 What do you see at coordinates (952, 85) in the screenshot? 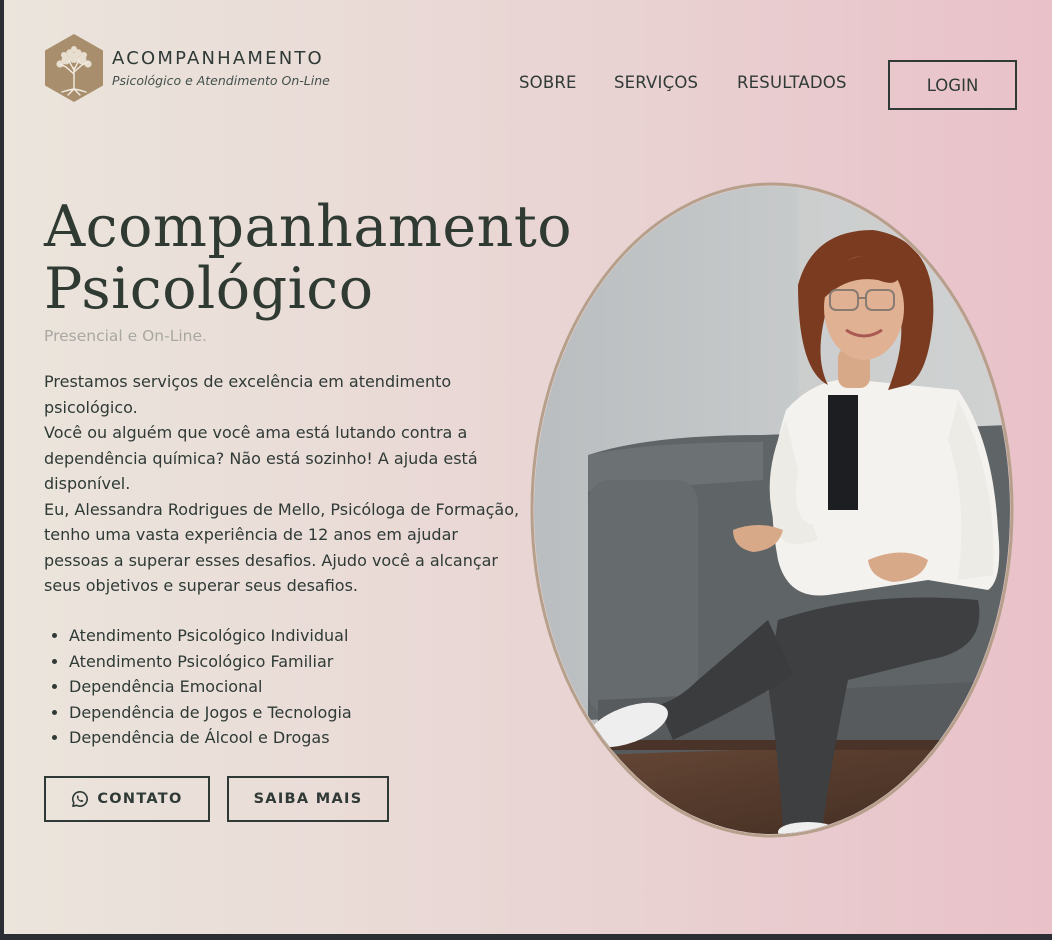
I see `login-button: LOGIN` at bounding box center [952, 85].